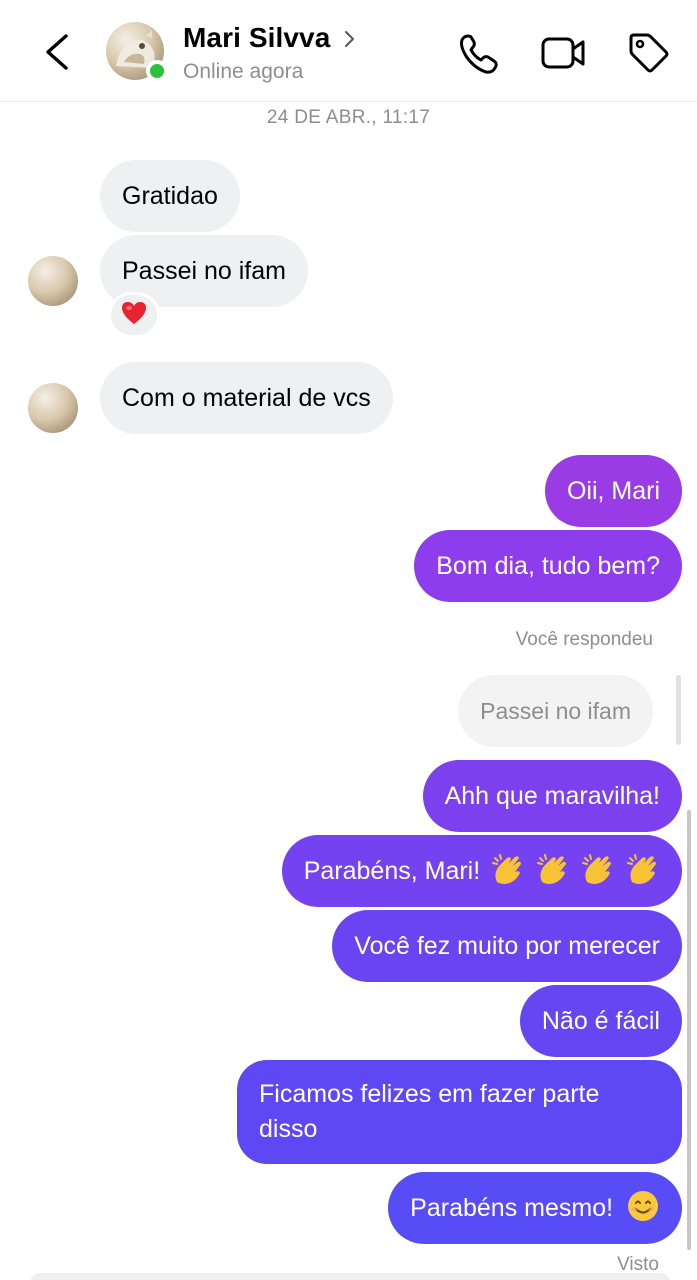  Describe the element at coordinates (678, 710) in the screenshot. I see `reply-indicator-bar` at that location.